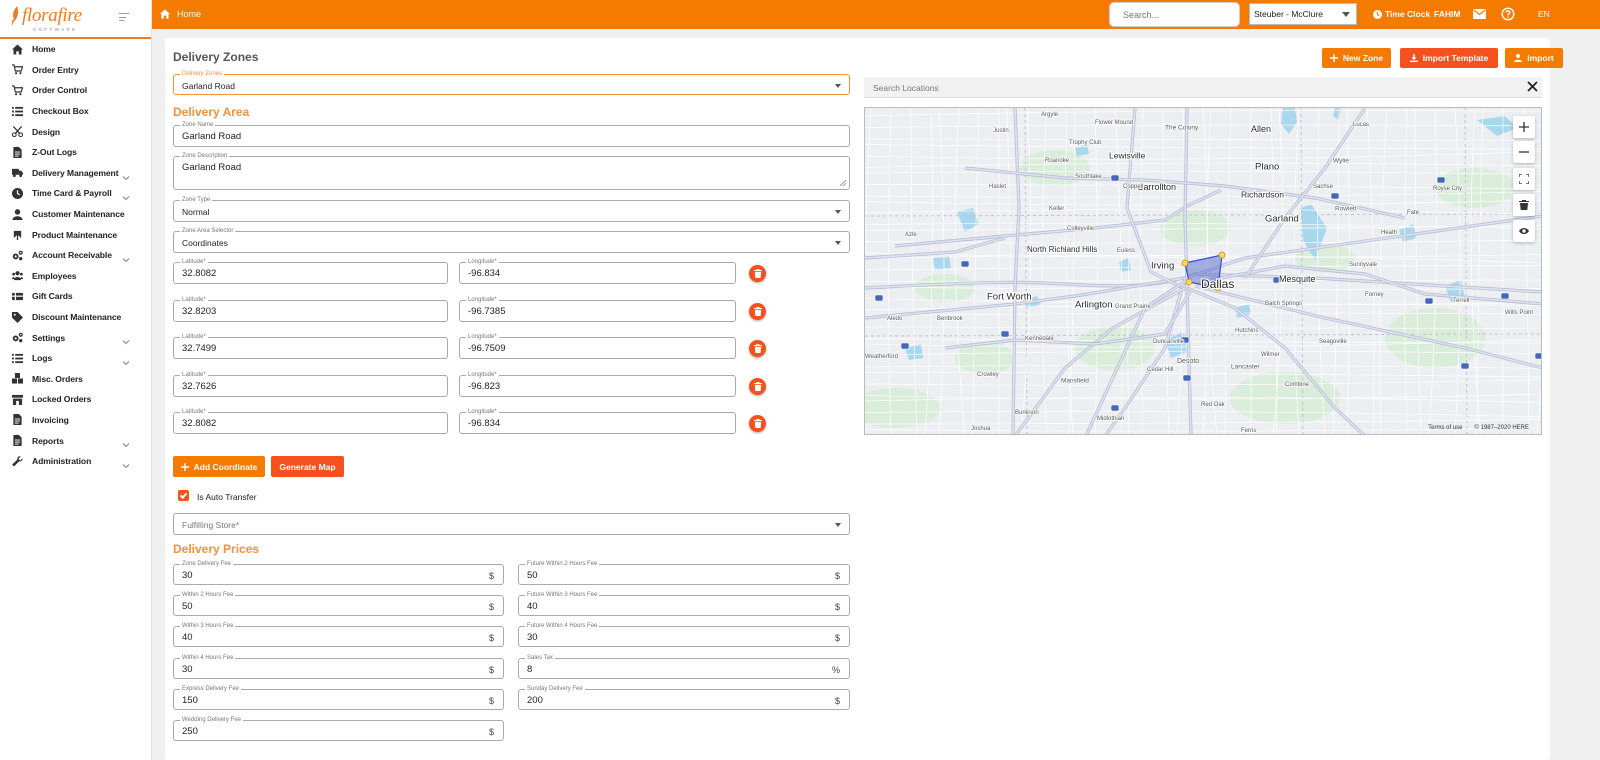 The image size is (1600, 760). What do you see at coordinates (1524, 127) in the screenshot?
I see `zoom-in-button` at bounding box center [1524, 127].